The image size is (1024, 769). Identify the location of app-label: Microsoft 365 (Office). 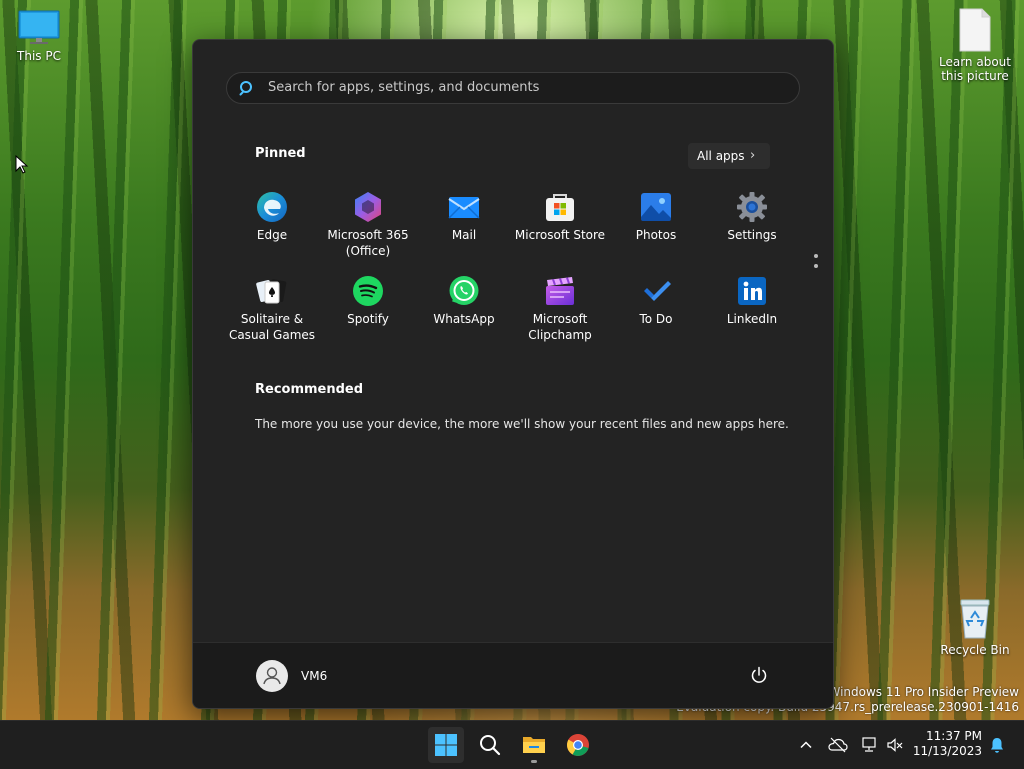
(368, 243).